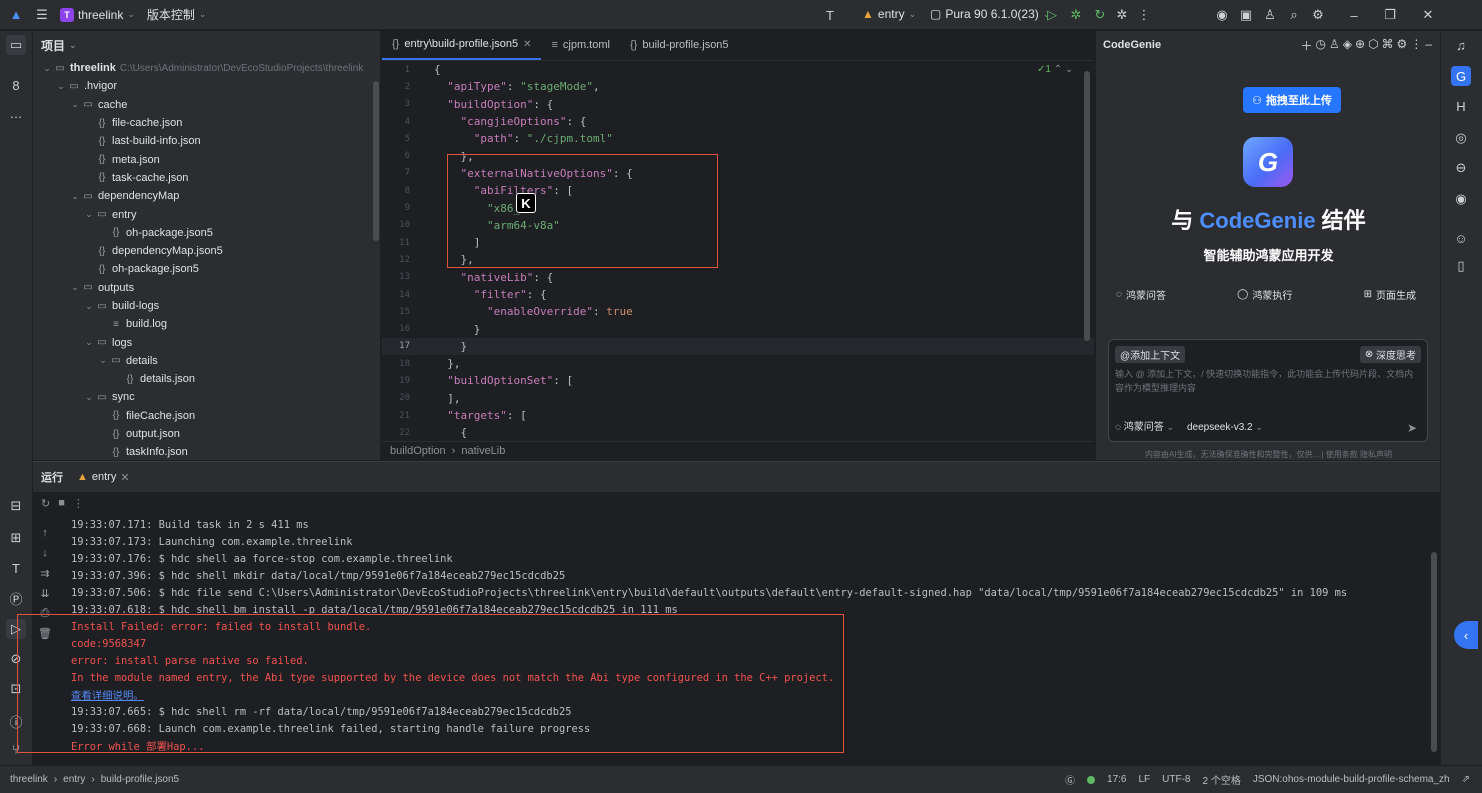 The height and width of the screenshot is (793, 1482). Describe the element at coordinates (738, 121) in the screenshot. I see `code-line: 4 "cangjieOptions": {` at that location.